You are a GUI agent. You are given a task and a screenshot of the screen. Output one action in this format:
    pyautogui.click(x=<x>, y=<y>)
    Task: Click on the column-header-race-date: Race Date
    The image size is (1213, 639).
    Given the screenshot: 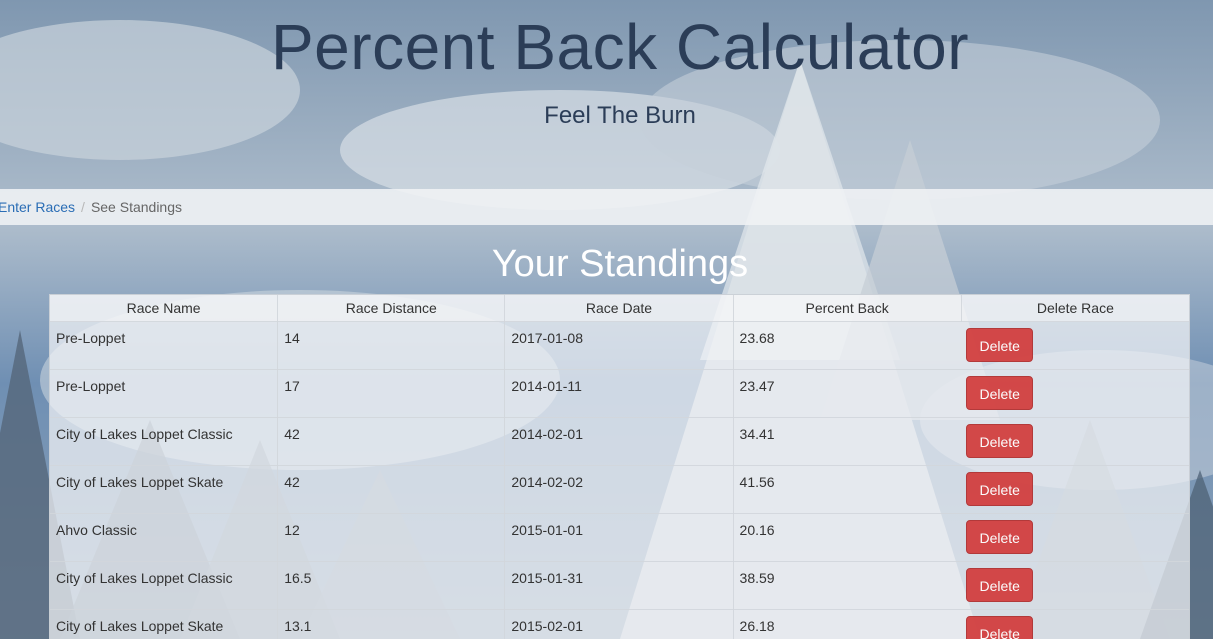 What is the action you would take?
    pyautogui.click(x=619, y=308)
    